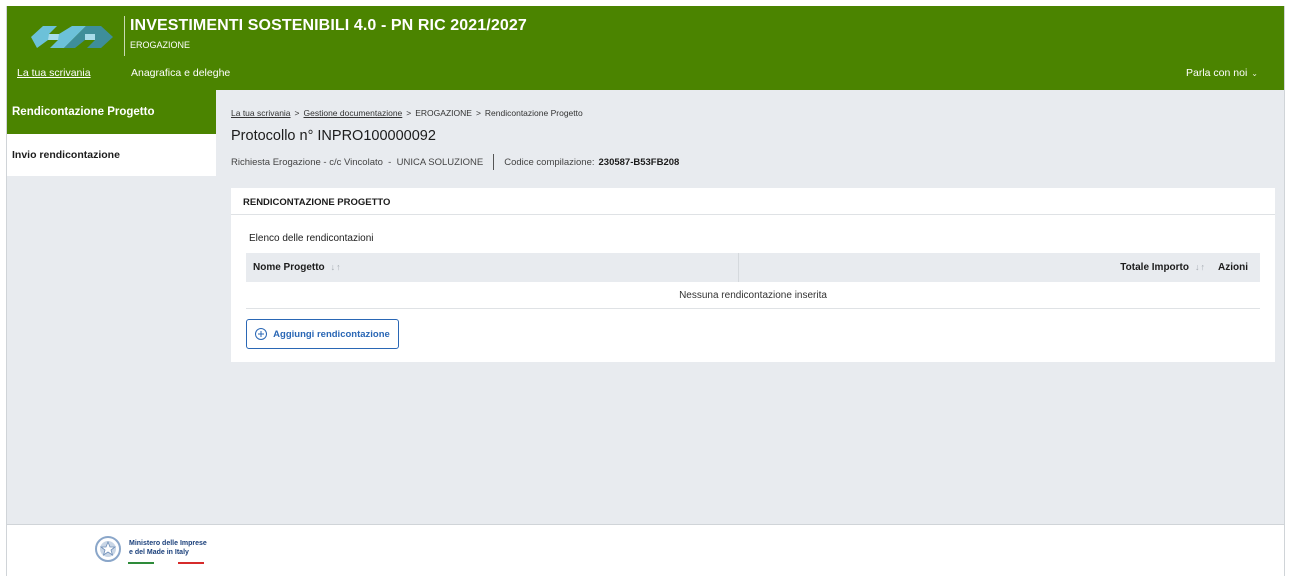 The height and width of the screenshot is (576, 1291). I want to click on add-button-label: Aggiungi rendicontazione, so click(331, 334).